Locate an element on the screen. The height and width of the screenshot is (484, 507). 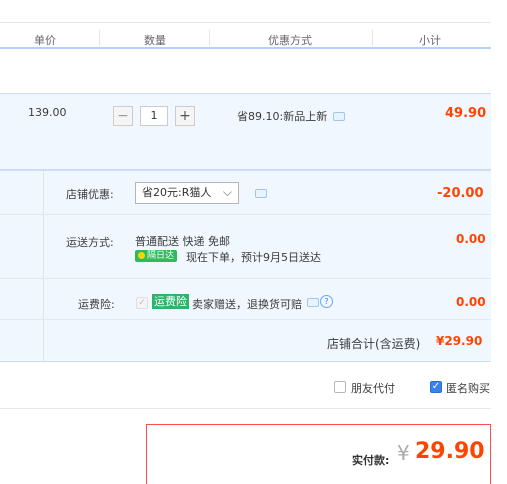
quantity-increase-button: + is located at coordinates (185, 116).